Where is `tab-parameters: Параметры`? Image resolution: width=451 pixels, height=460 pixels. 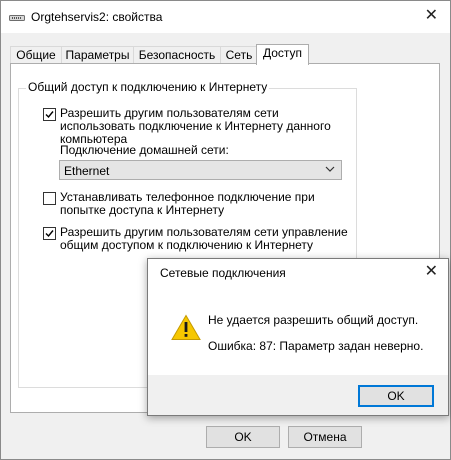 tab-parameters: Параметры is located at coordinates (97, 55).